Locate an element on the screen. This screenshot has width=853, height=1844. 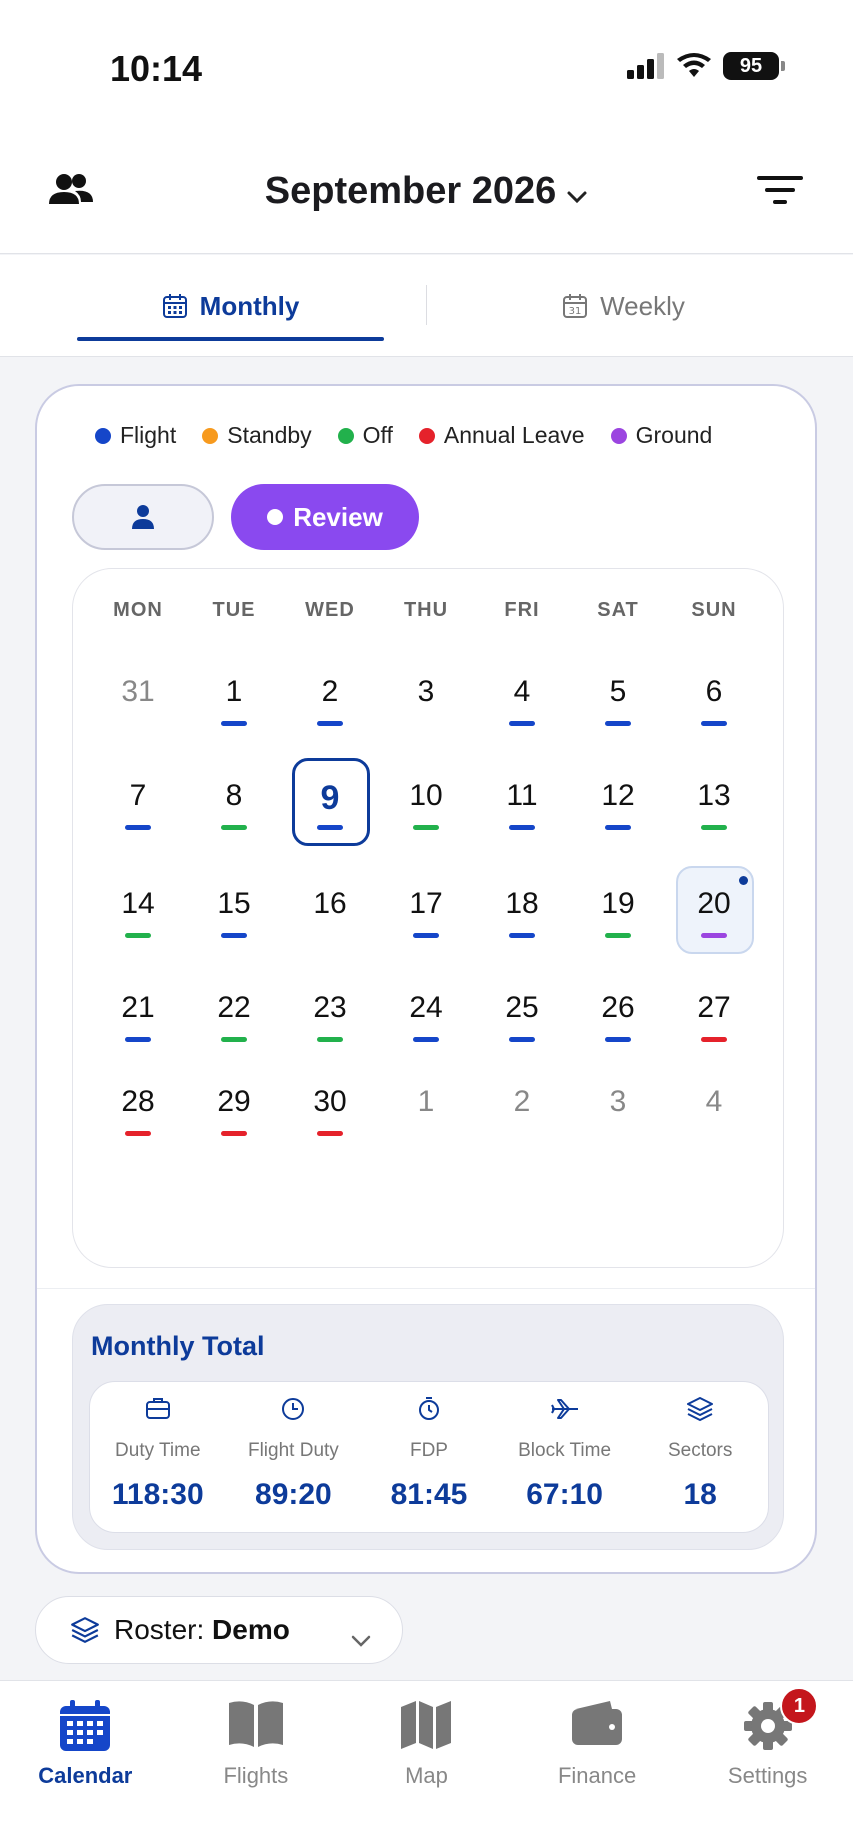
calendar-day: 25 is located at coordinates (522, 1015).